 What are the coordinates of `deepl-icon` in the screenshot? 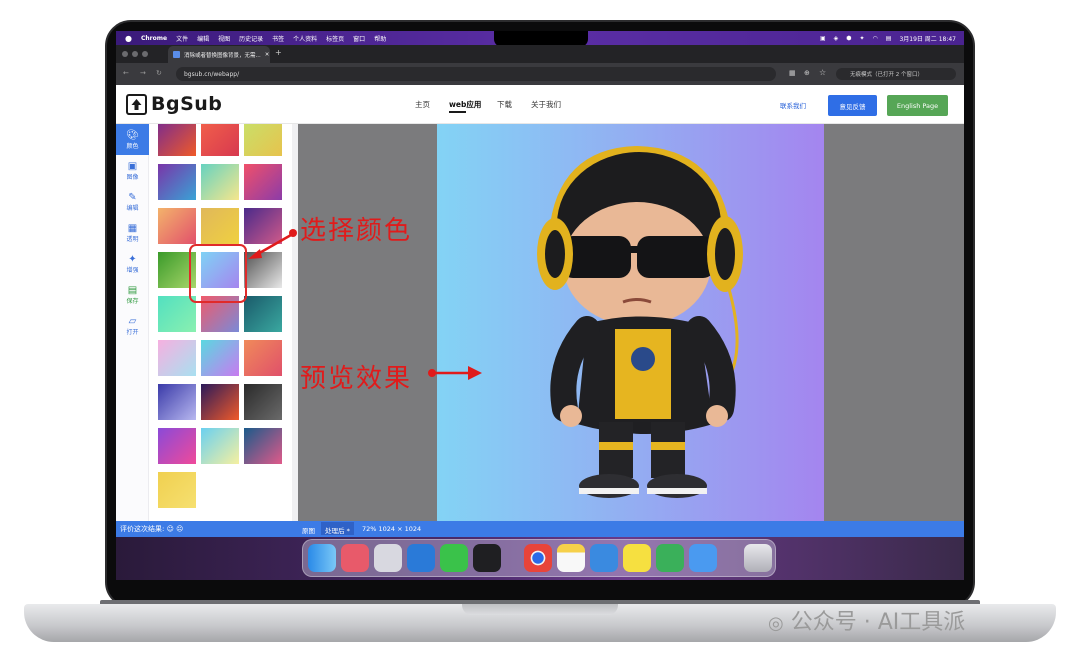 It's located at (487, 558).